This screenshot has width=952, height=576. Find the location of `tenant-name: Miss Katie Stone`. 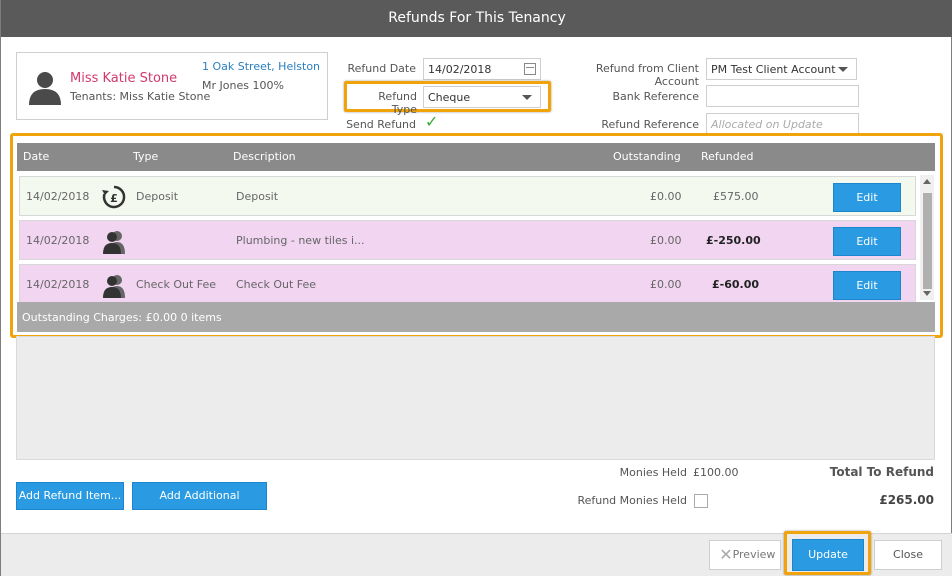

tenant-name: Miss Katie Stone is located at coordinates (124, 78).